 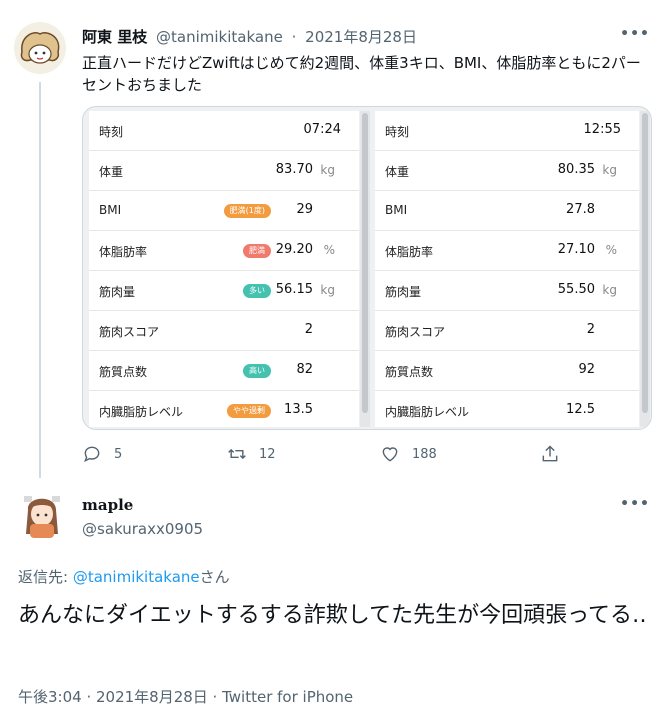 I want to click on scale-row-value: 55.50, so click(x=576, y=289).